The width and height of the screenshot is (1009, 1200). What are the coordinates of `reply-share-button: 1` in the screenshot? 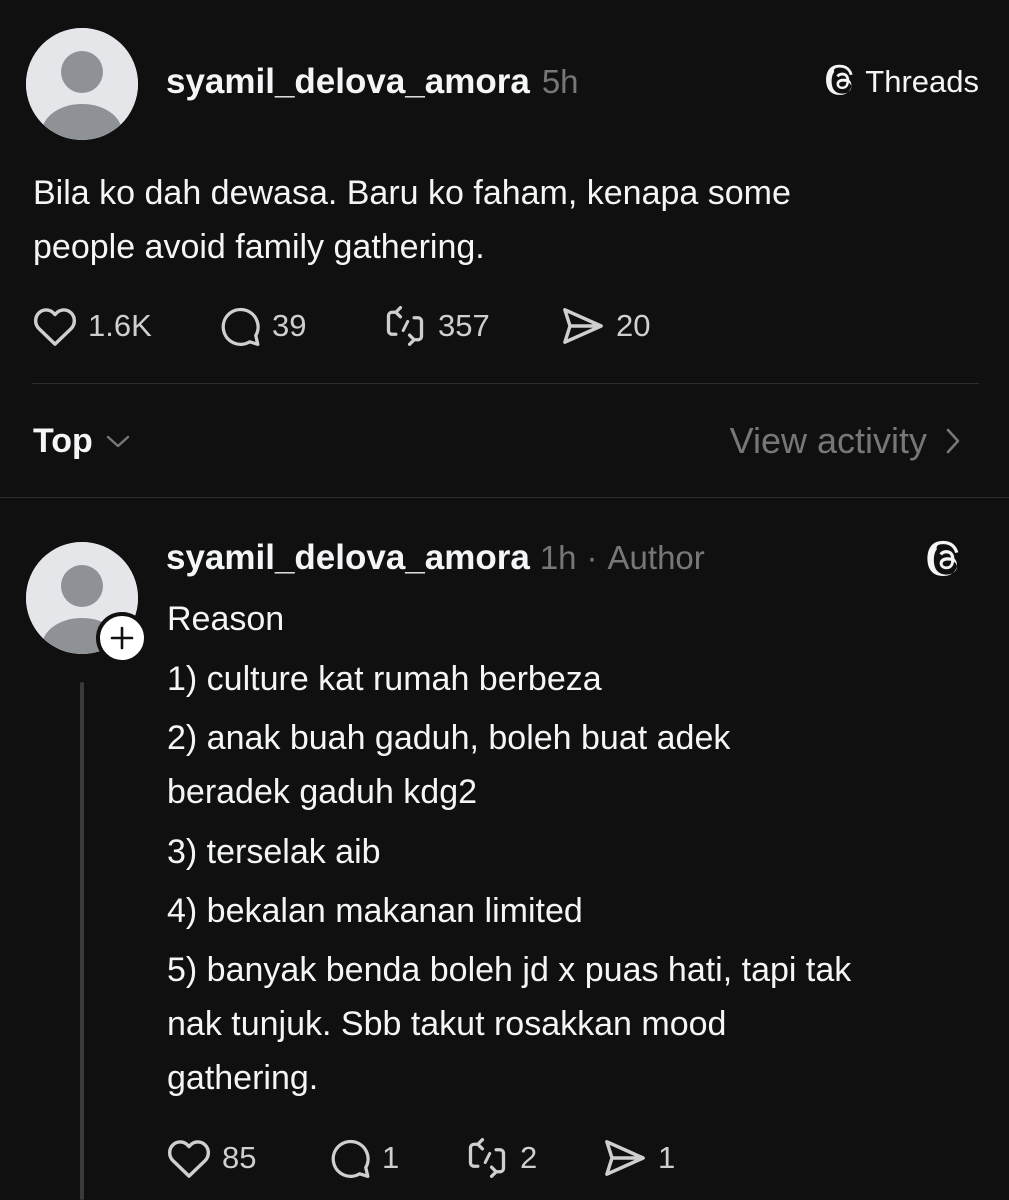 It's located at (638, 1158).